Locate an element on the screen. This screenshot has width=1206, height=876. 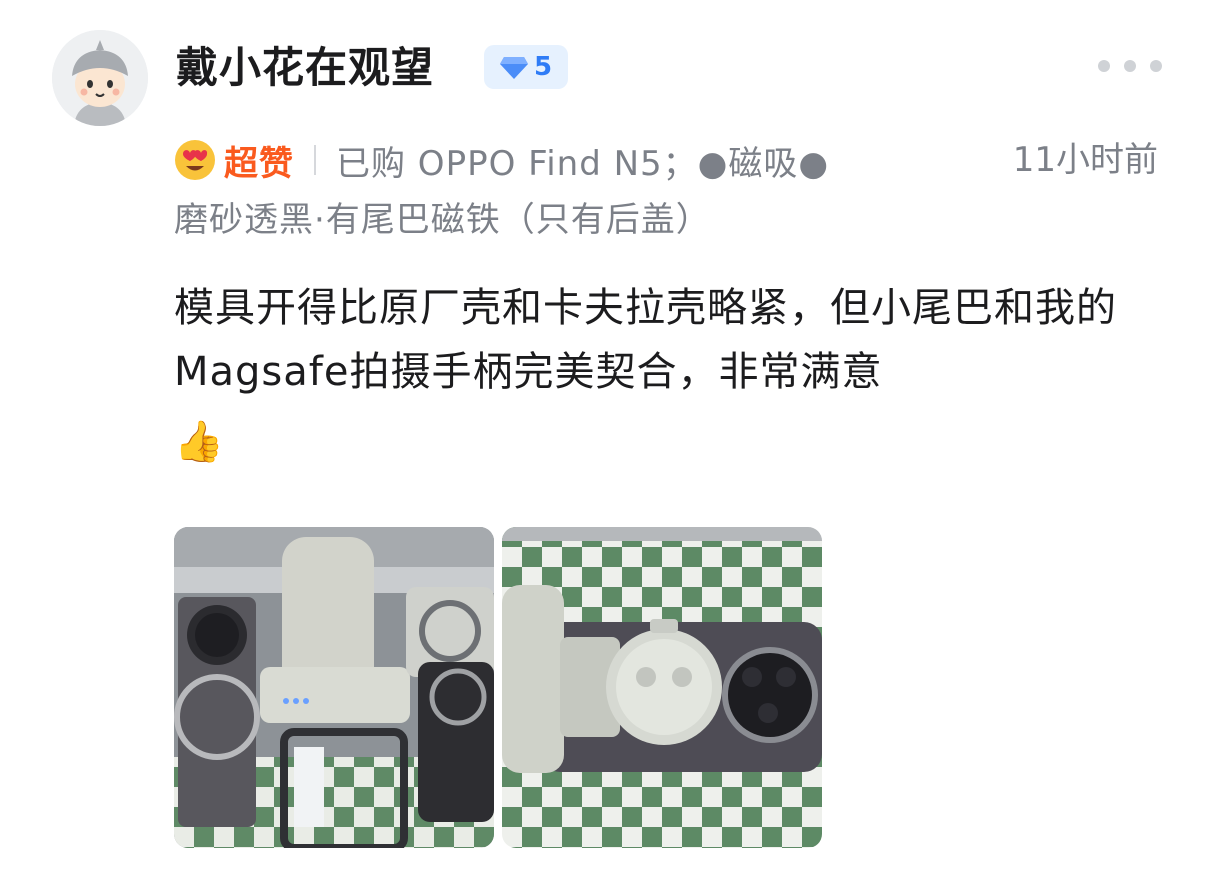
more-options-button is located at coordinates (1130, 66).